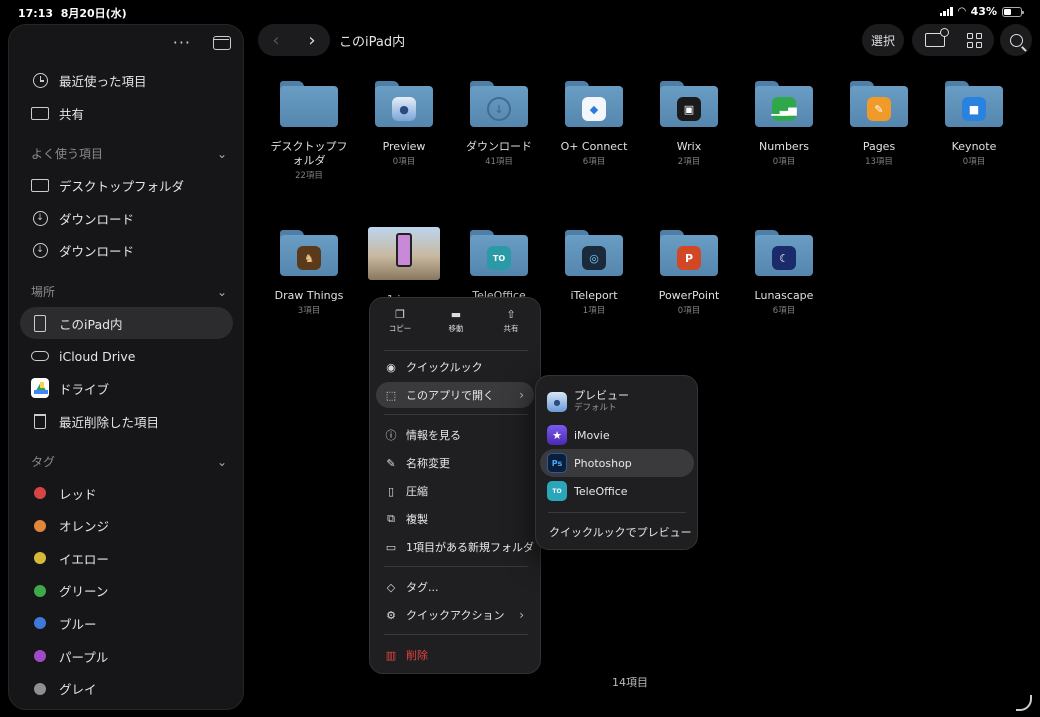 The height and width of the screenshot is (717, 1040). I want to click on sidebar-tag-item: オレンジ, so click(70, 526).